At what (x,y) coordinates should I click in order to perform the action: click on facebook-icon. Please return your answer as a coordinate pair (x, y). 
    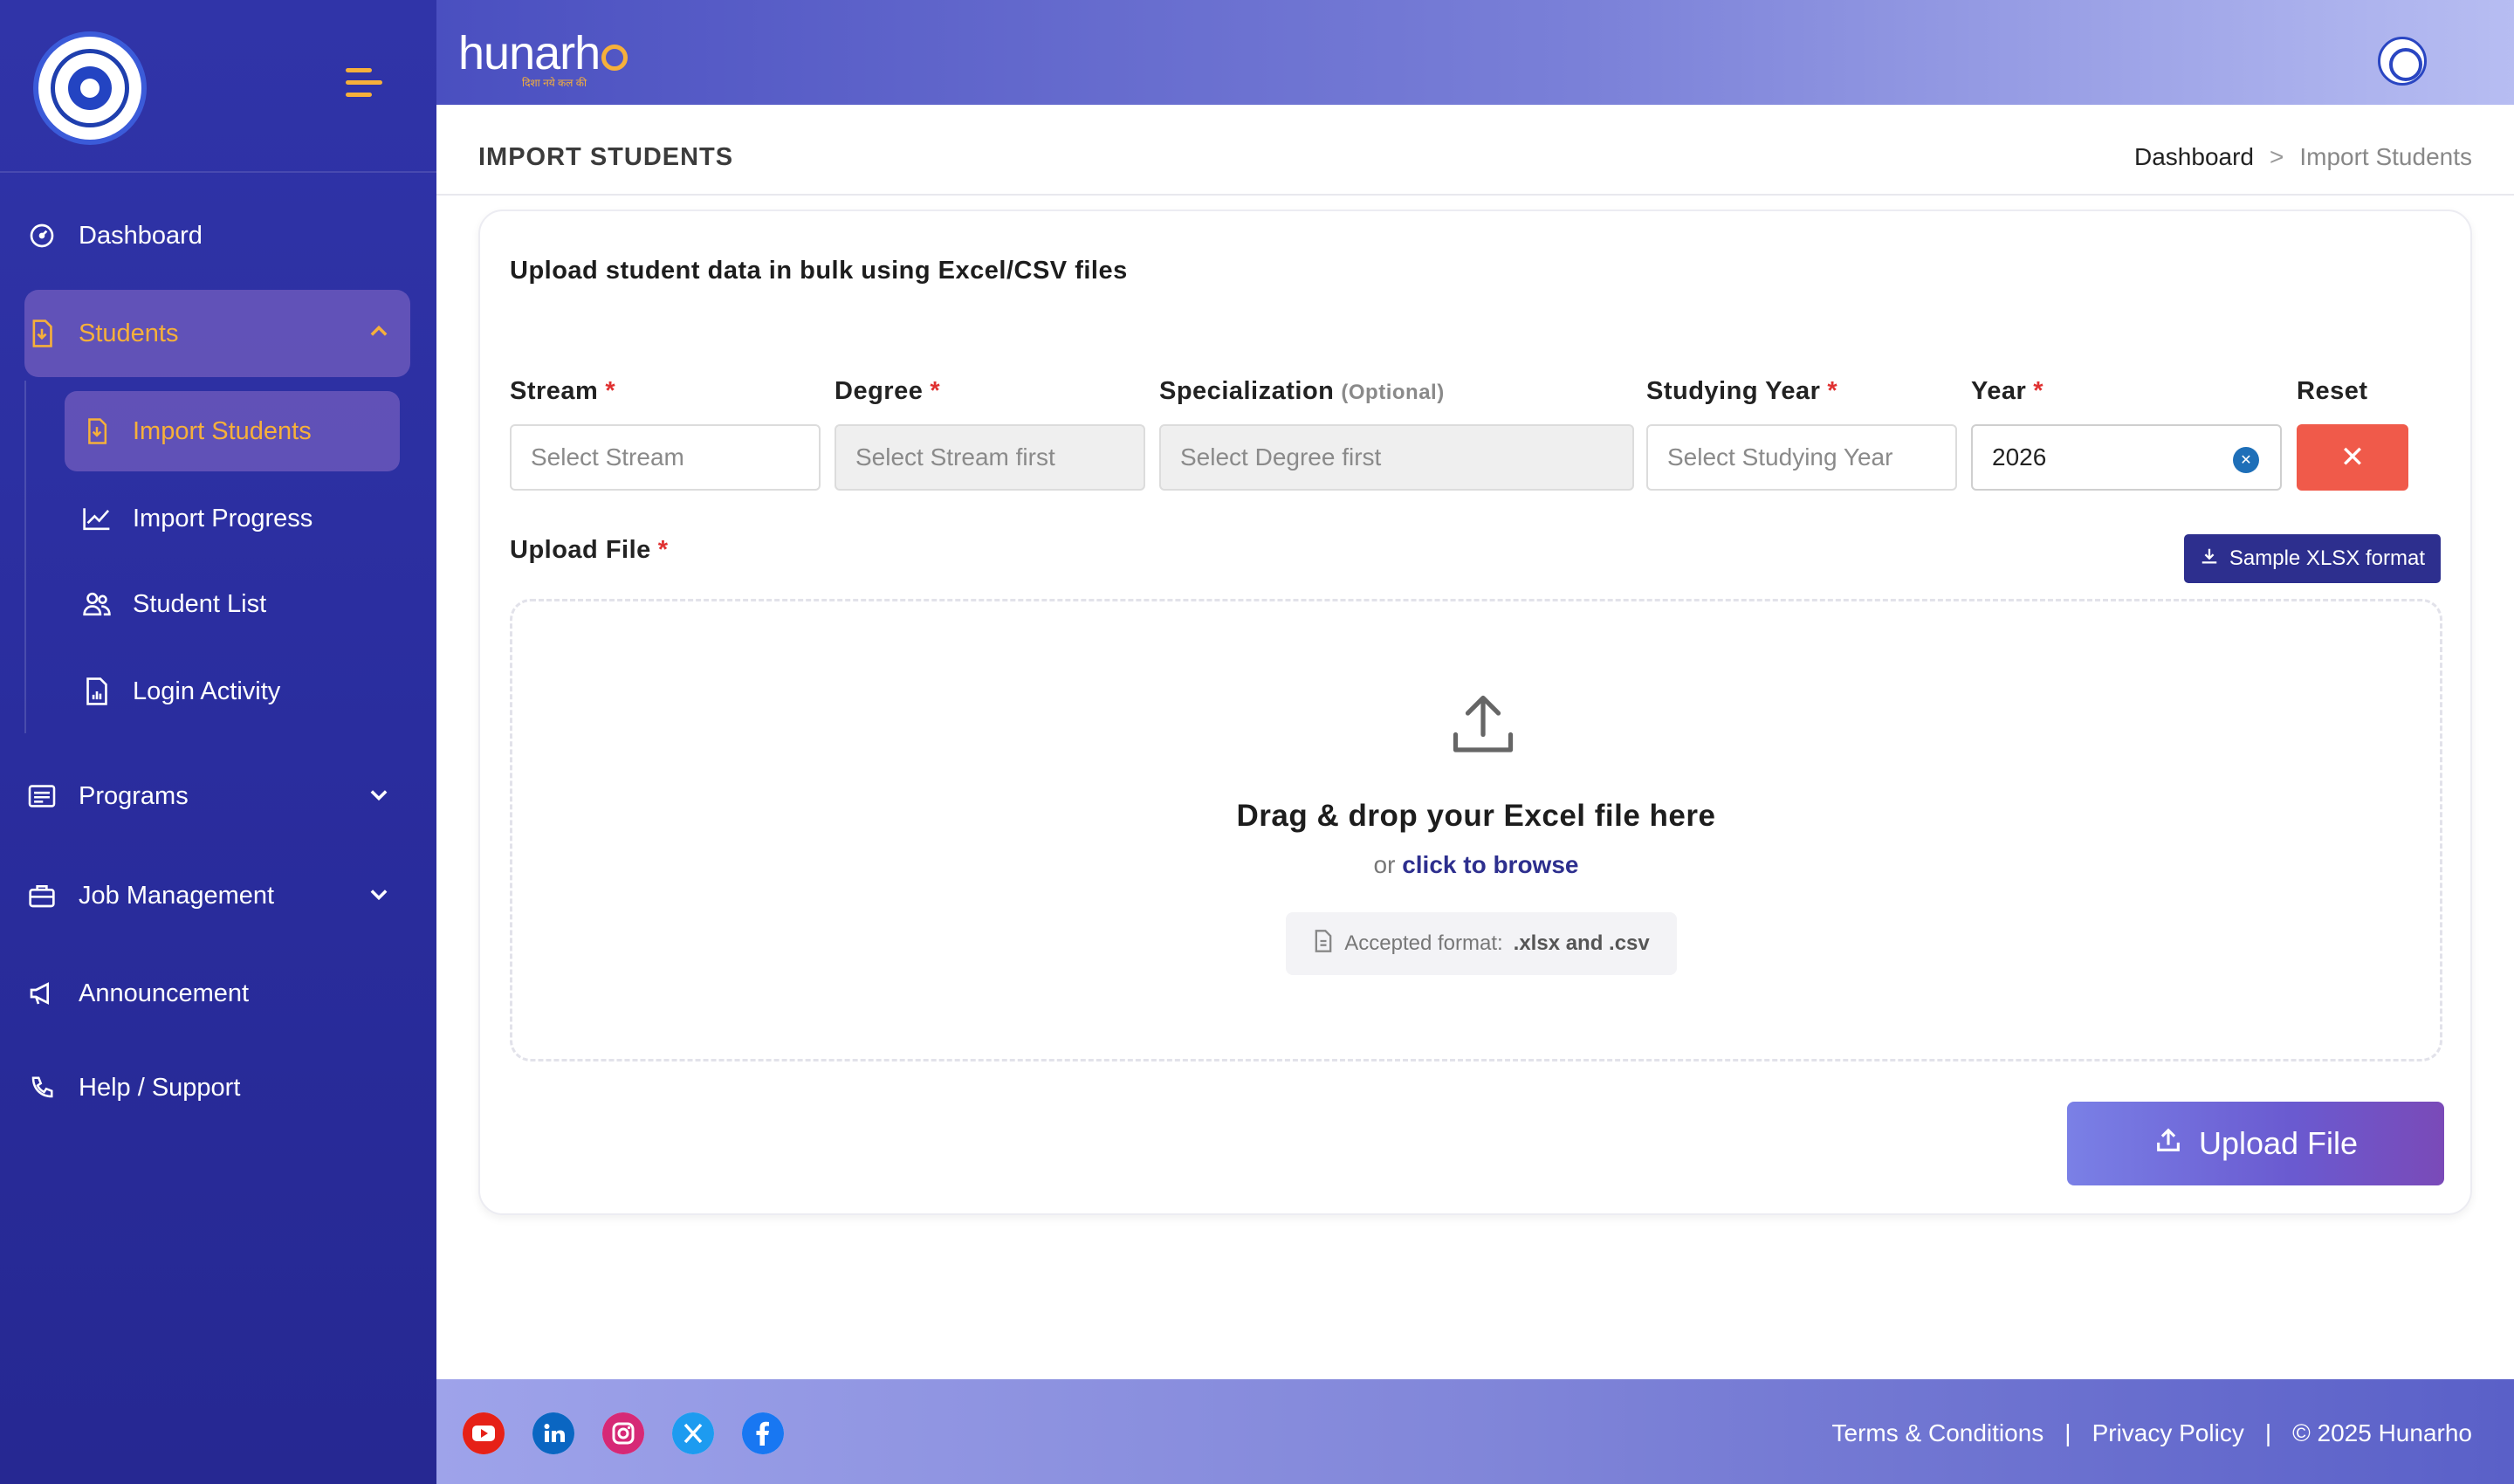
    Looking at the image, I should click on (763, 1433).